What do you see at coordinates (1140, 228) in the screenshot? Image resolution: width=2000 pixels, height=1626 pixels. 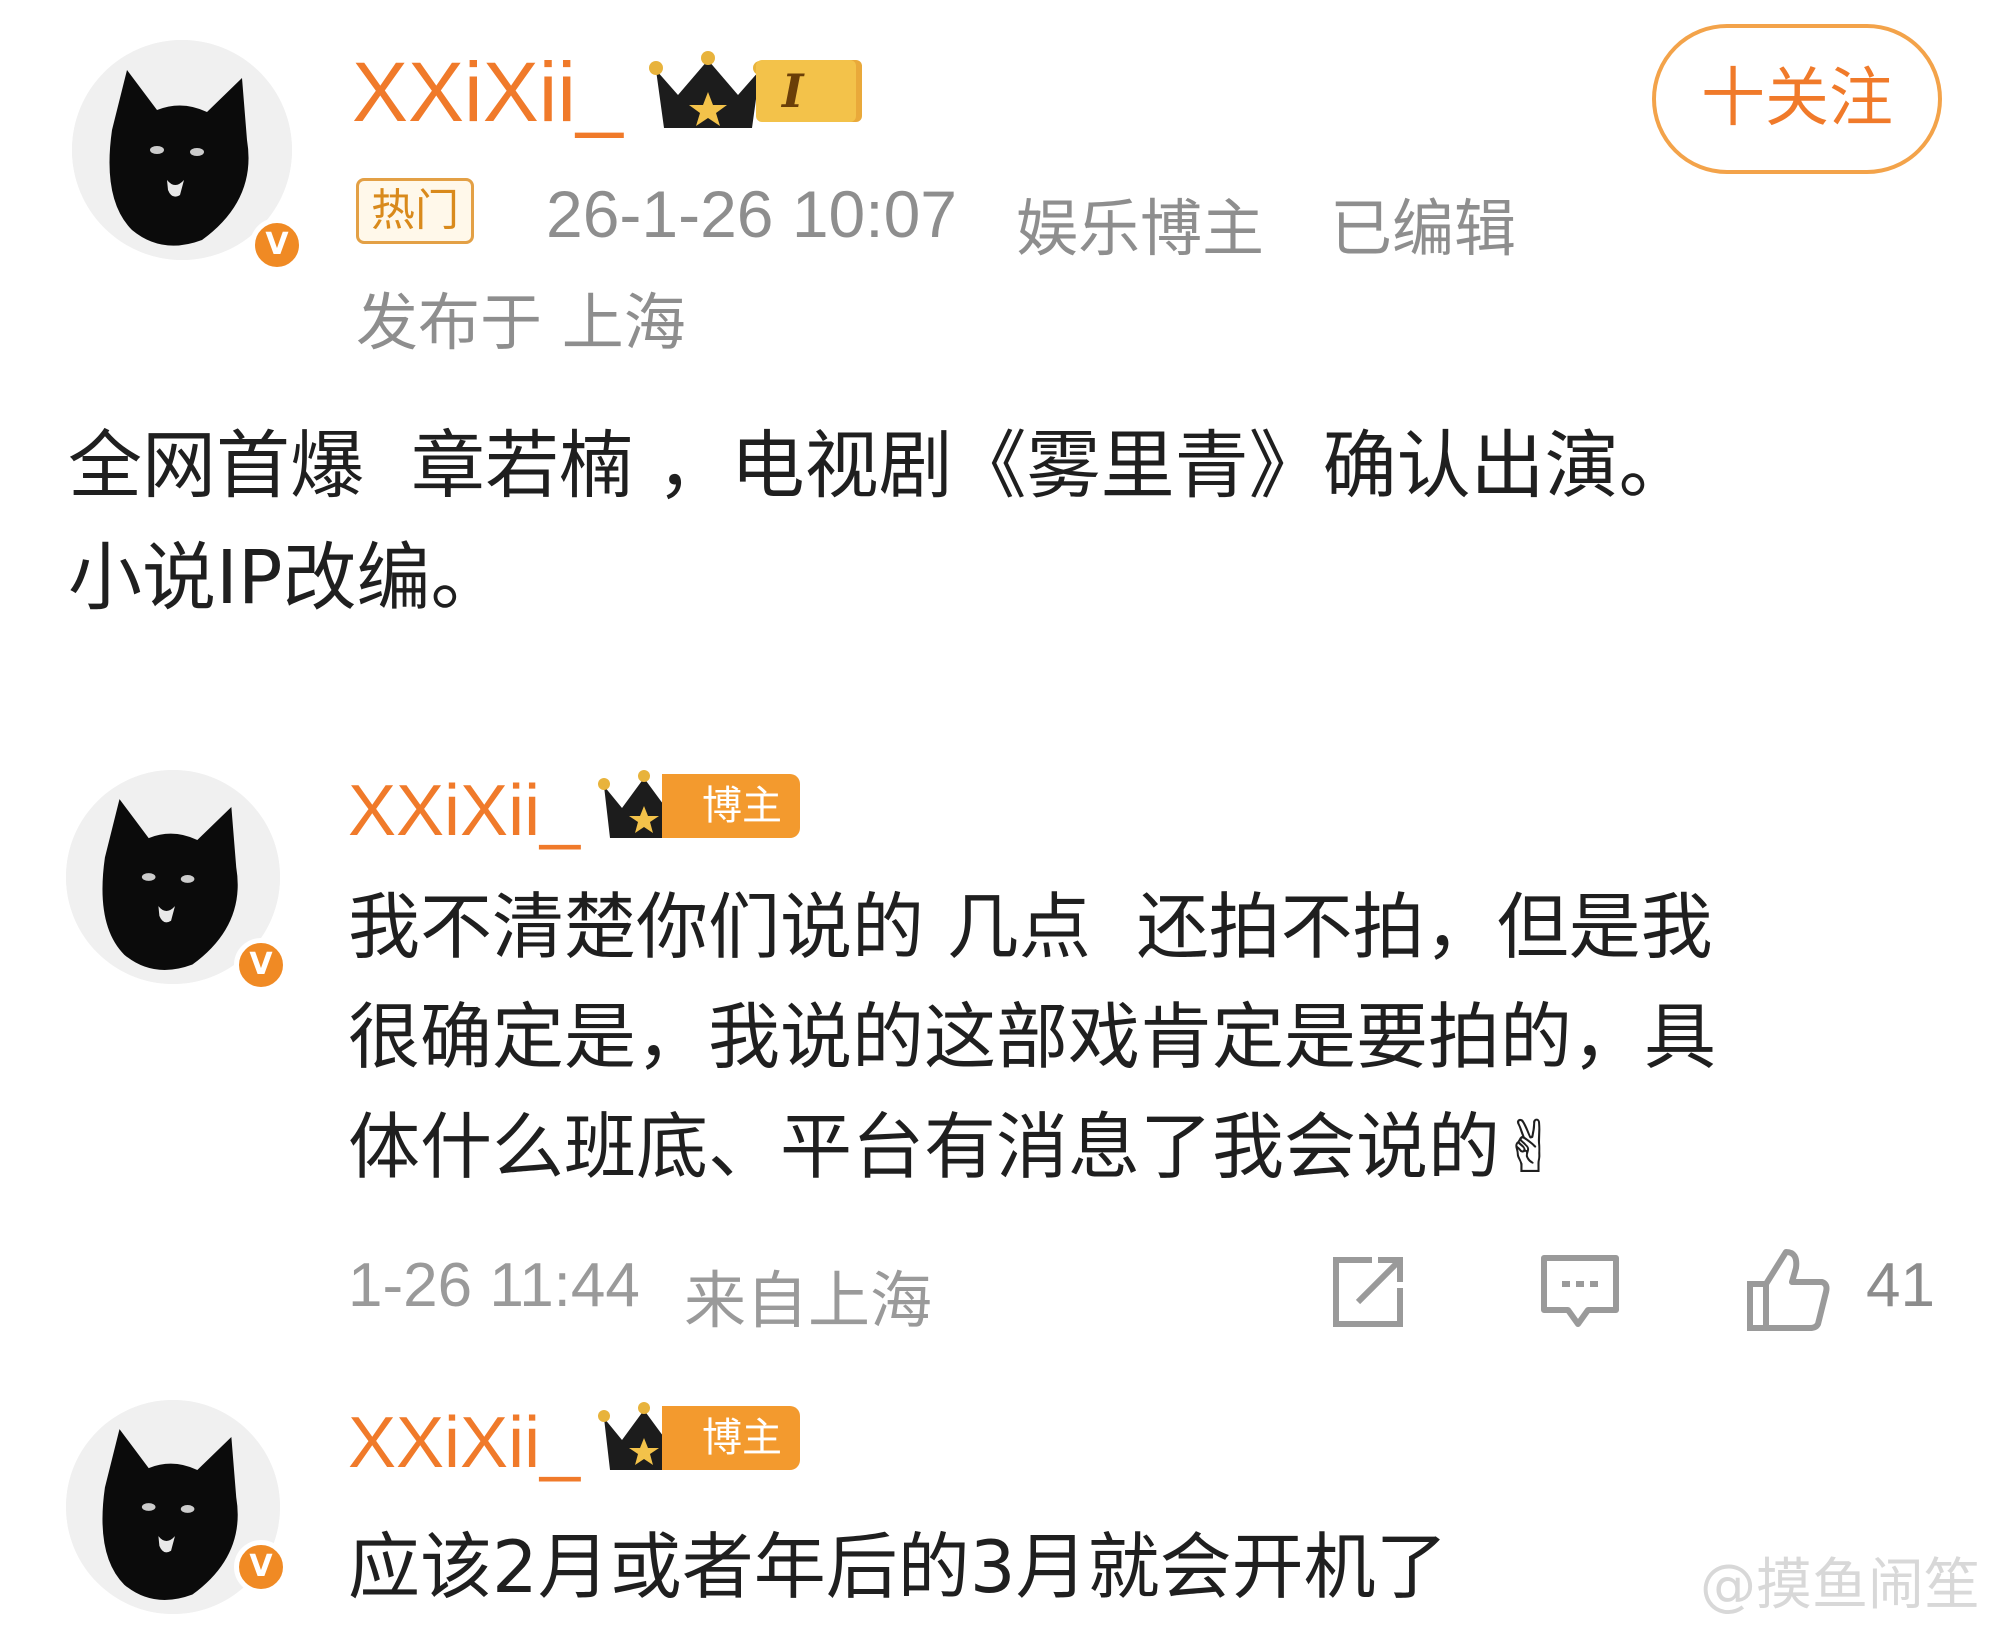 I see `post-category: 娱乐博主` at bounding box center [1140, 228].